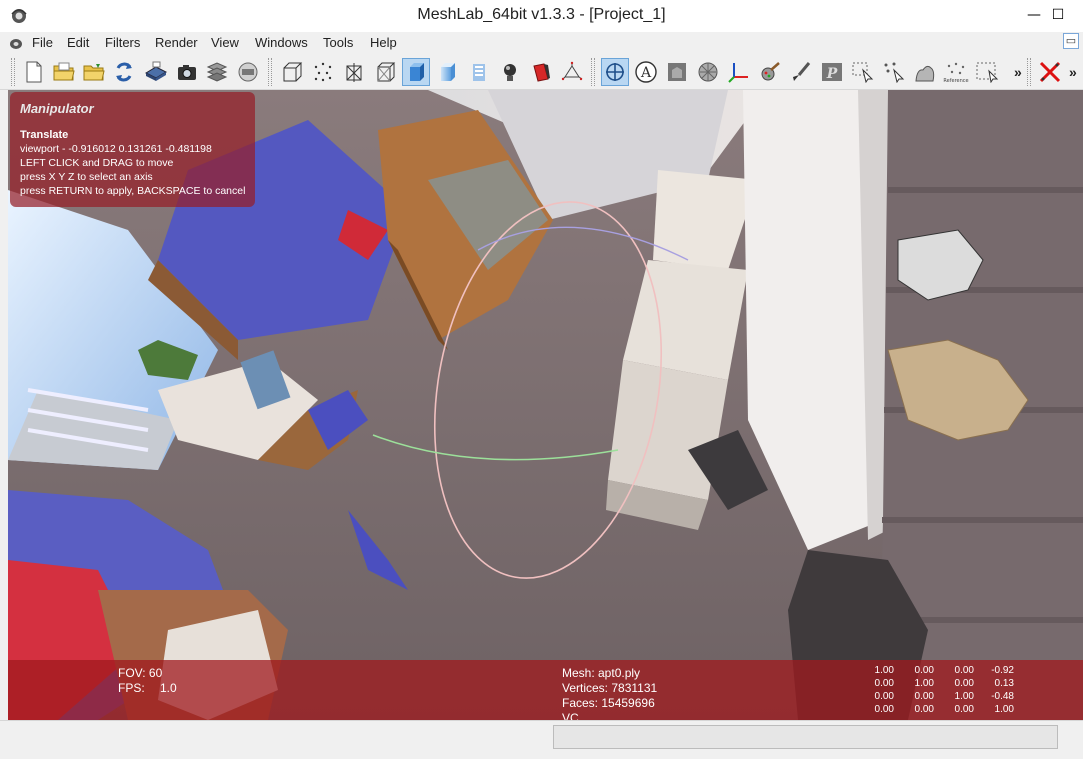  What do you see at coordinates (217, 72) in the screenshot?
I see `layers-icon` at bounding box center [217, 72].